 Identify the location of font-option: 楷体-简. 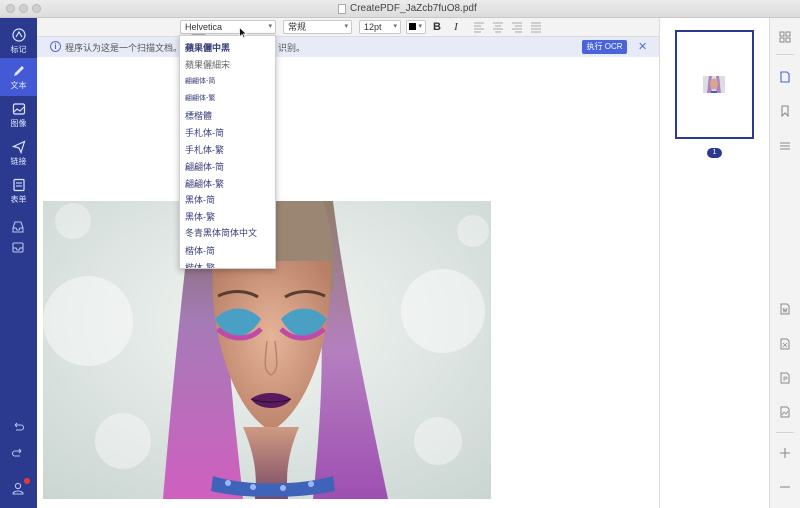
(200, 250).